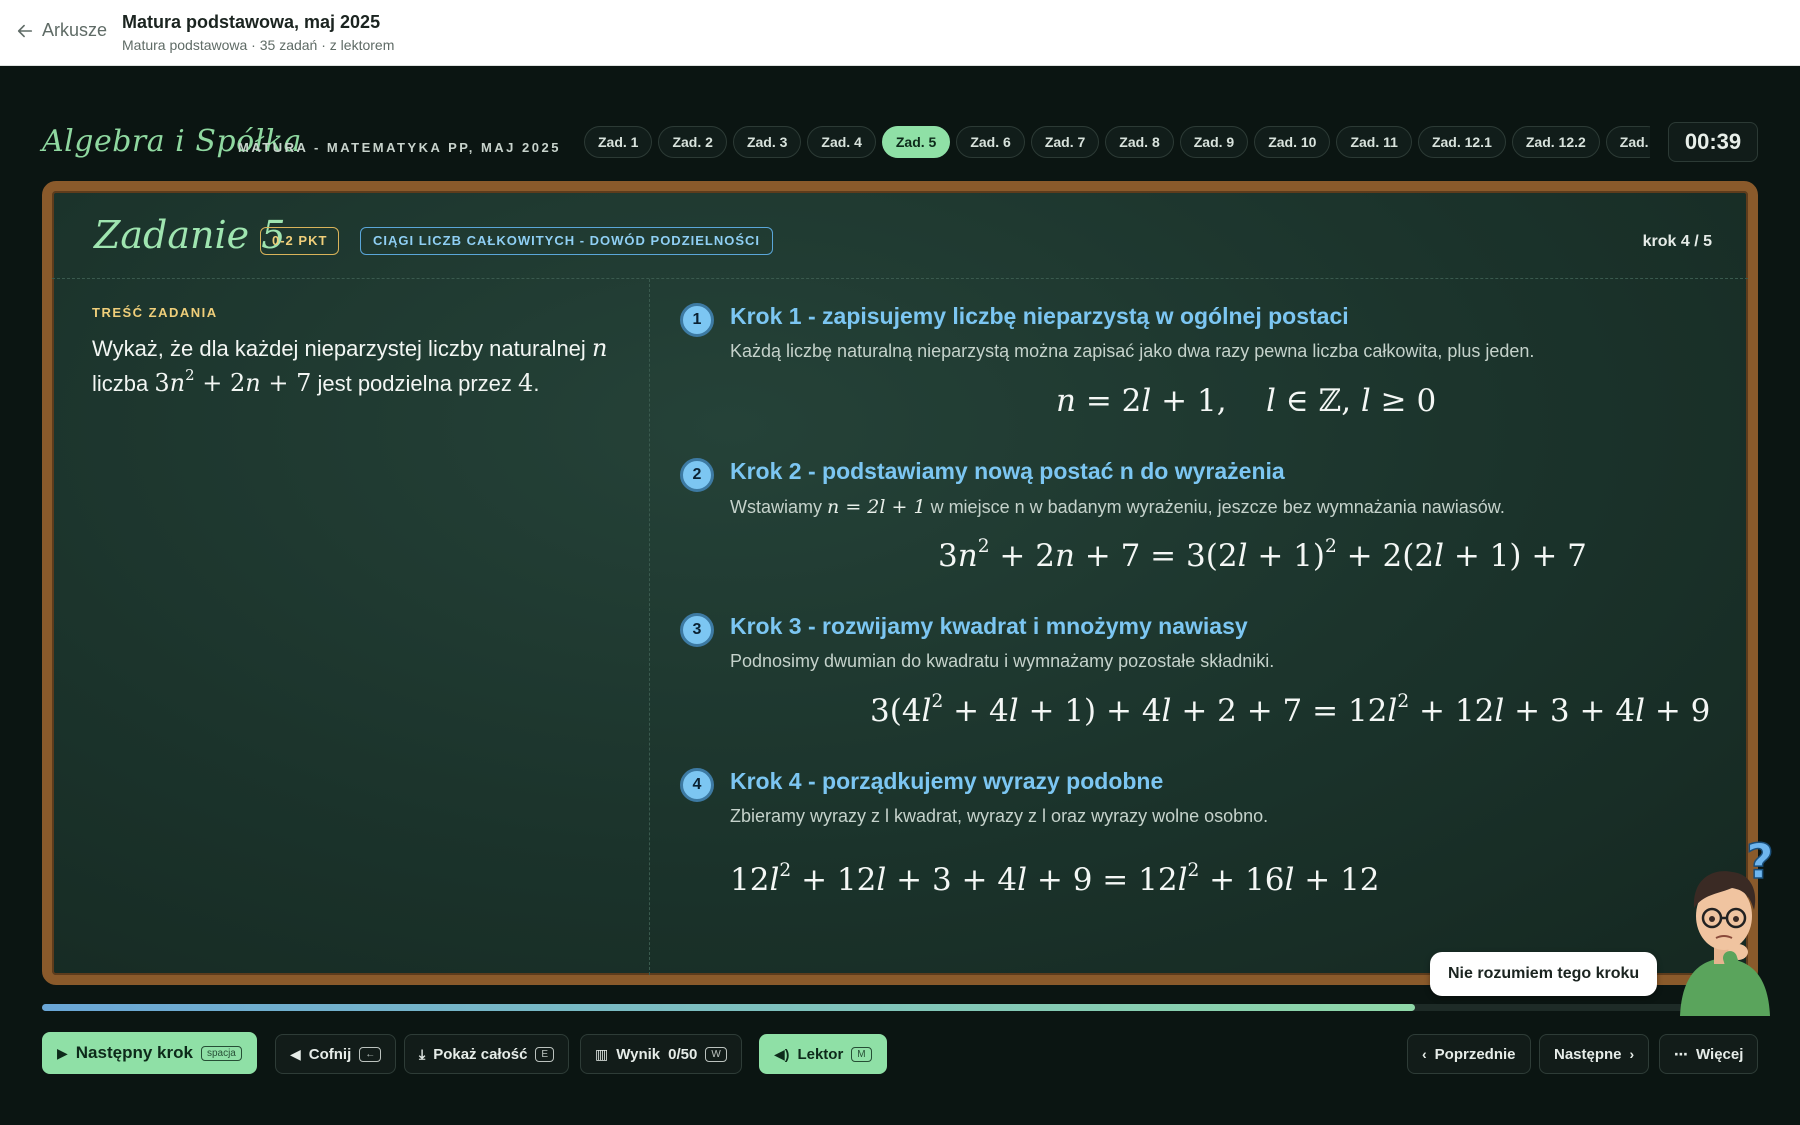  I want to click on shortcut-key: ←, so click(370, 1054).